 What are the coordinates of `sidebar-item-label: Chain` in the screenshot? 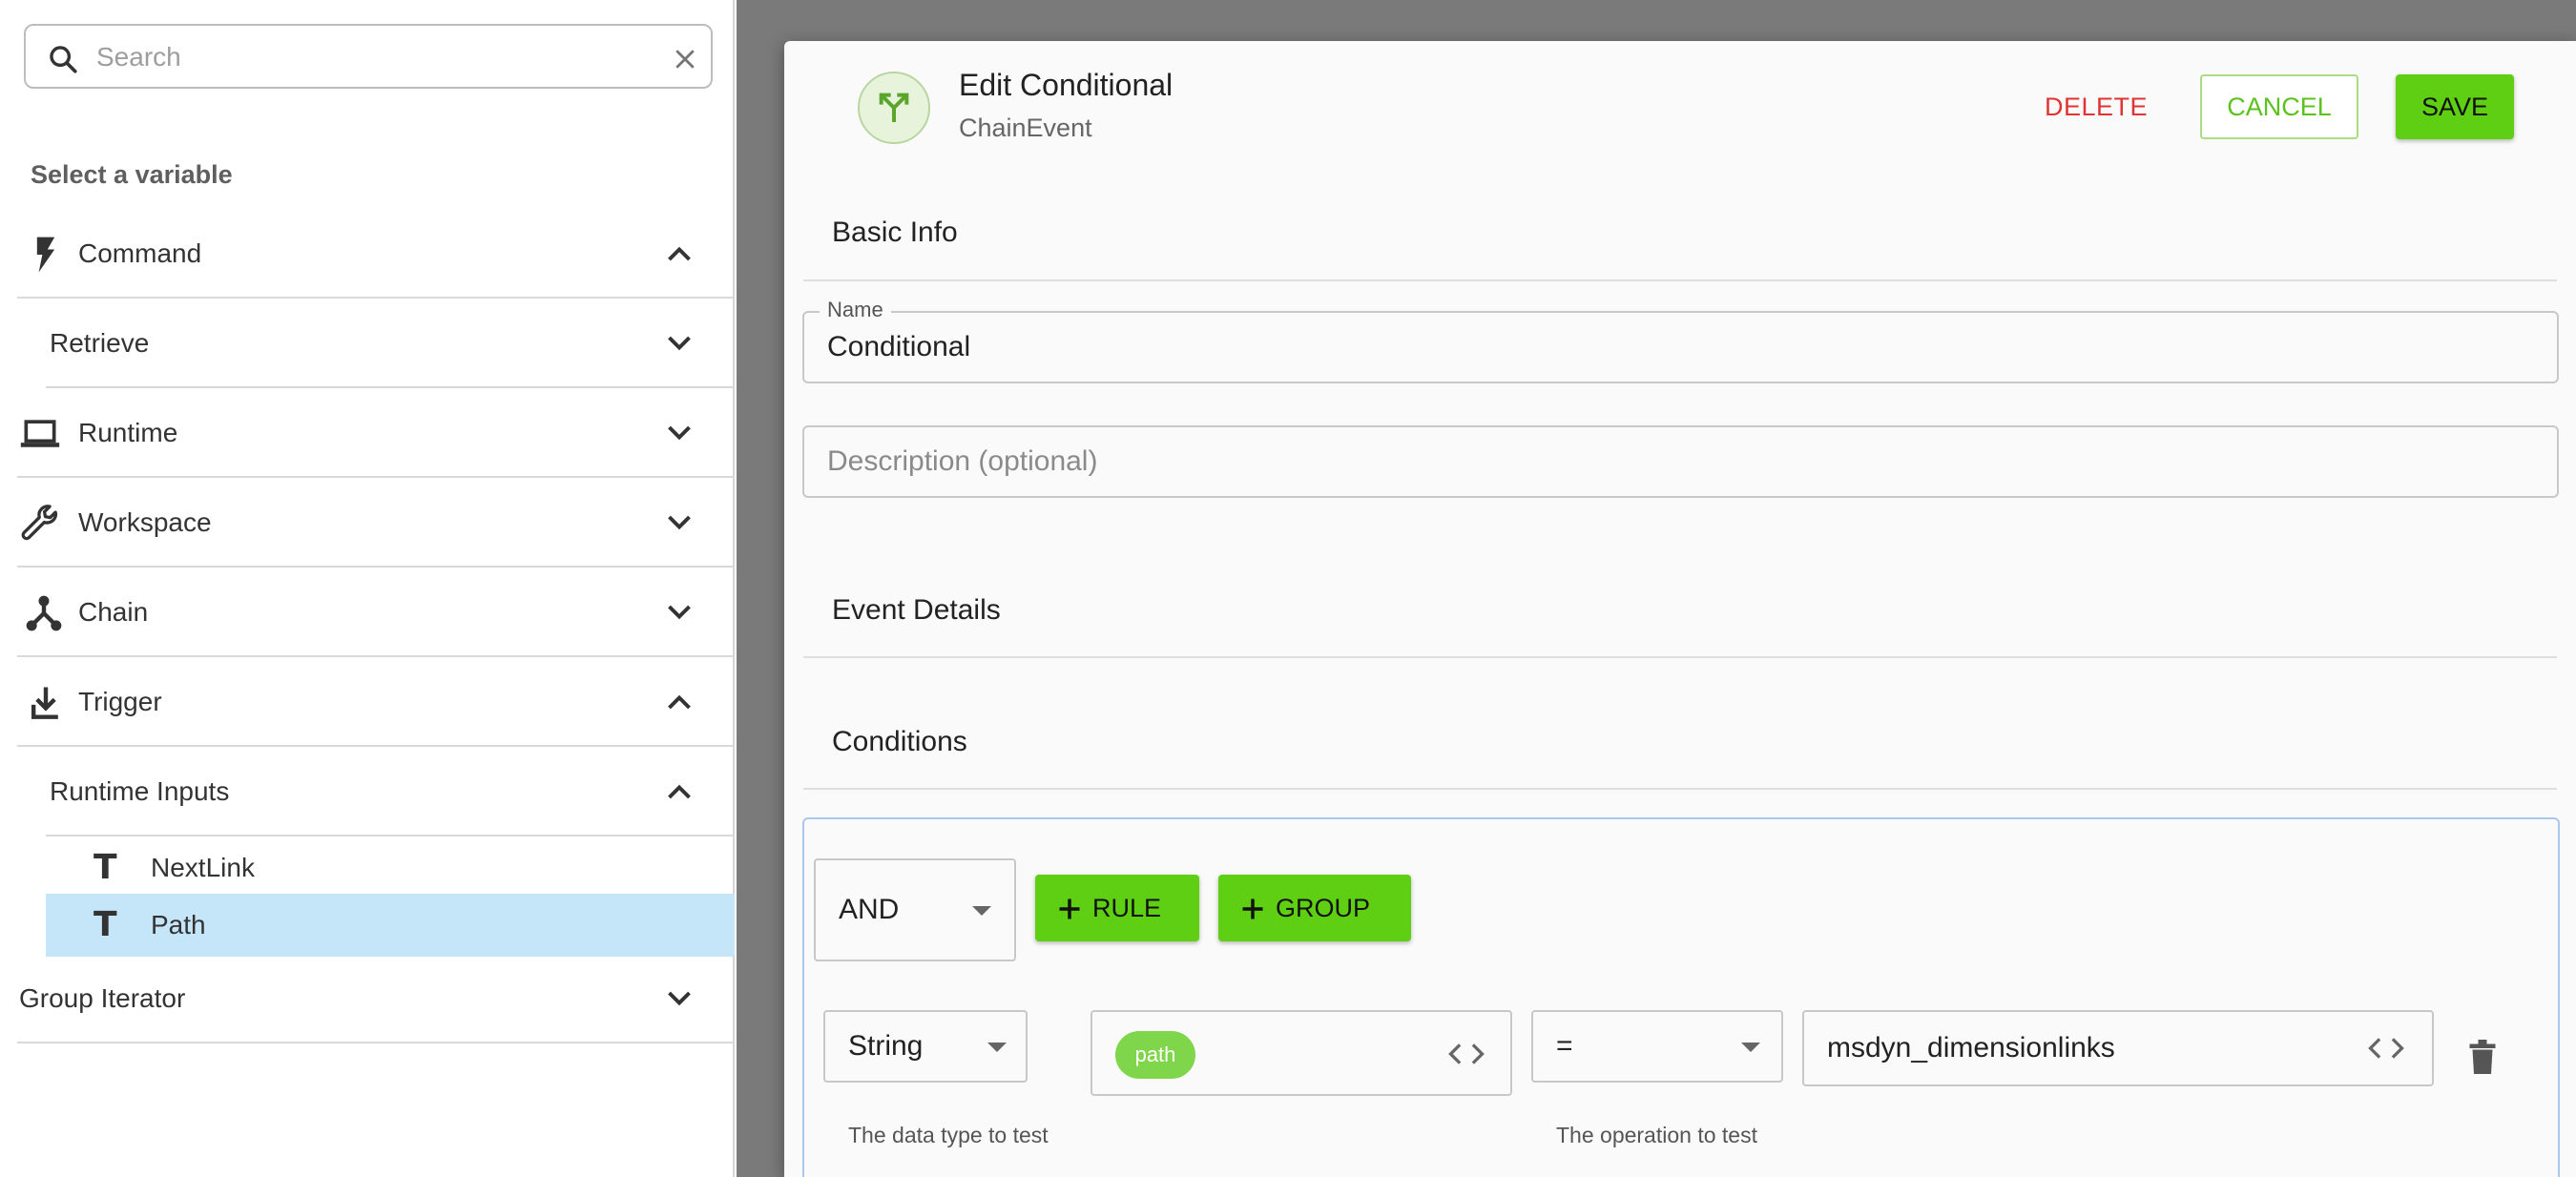 It's located at (113, 612).